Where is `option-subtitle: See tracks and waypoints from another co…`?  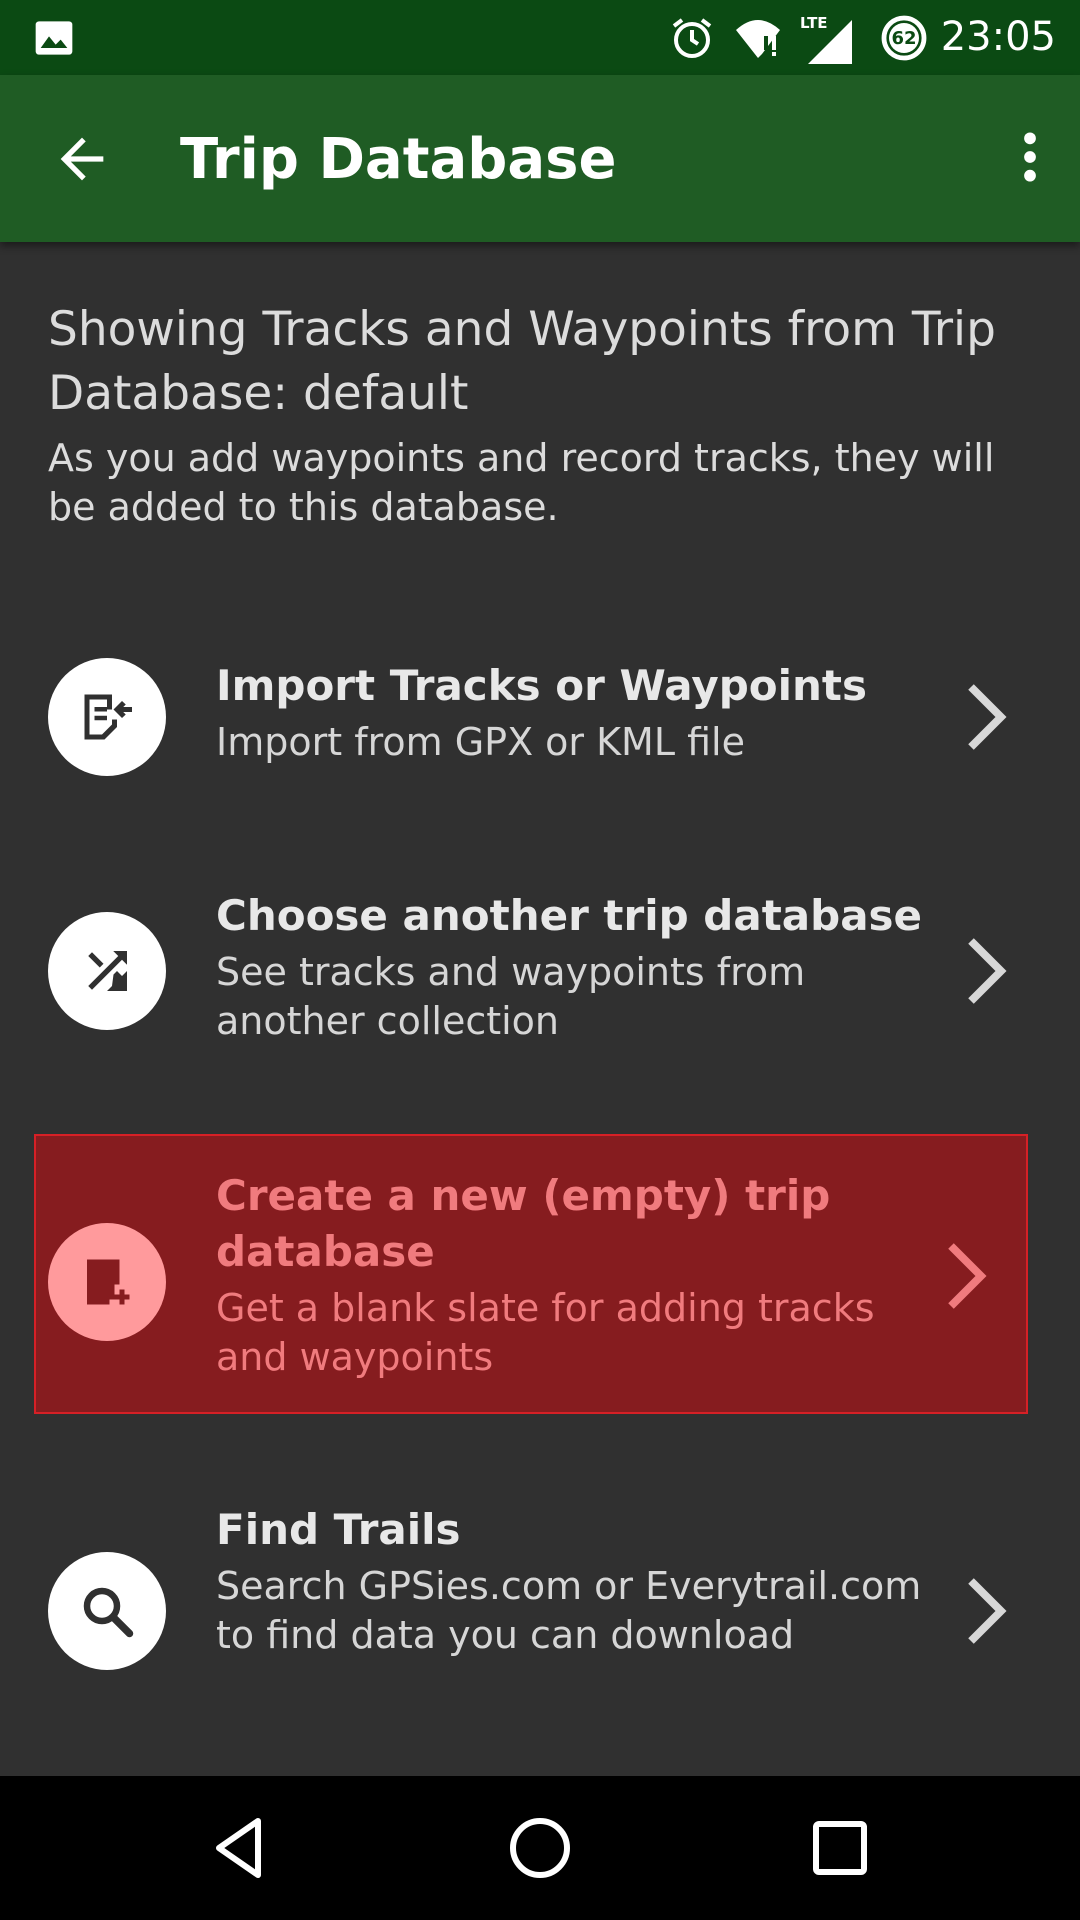
option-subtitle: See tracks and waypoints from another co… is located at coordinates (511, 996).